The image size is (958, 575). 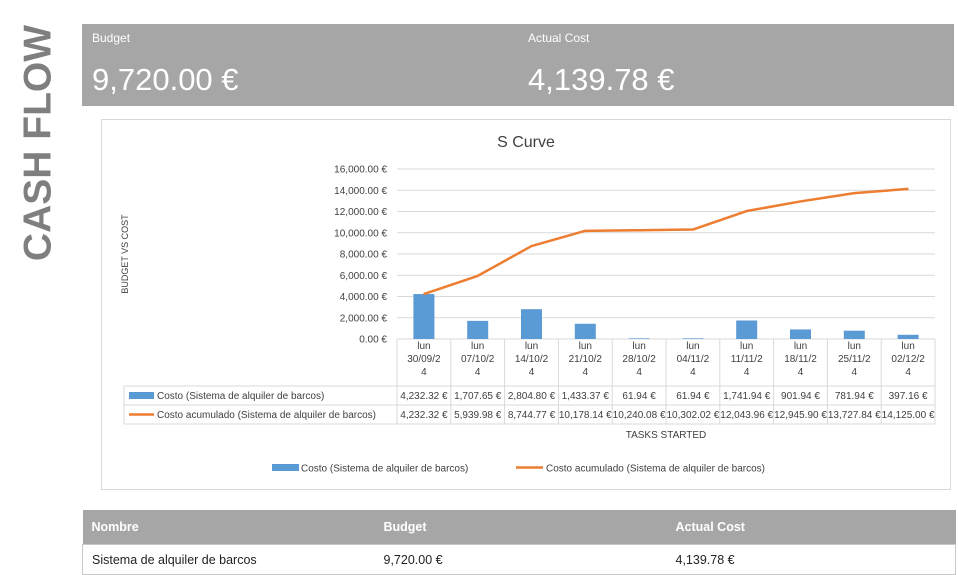 I want to click on legend-label-costo: Costo (Sistema de alquiler de barcos), so click(x=384, y=469).